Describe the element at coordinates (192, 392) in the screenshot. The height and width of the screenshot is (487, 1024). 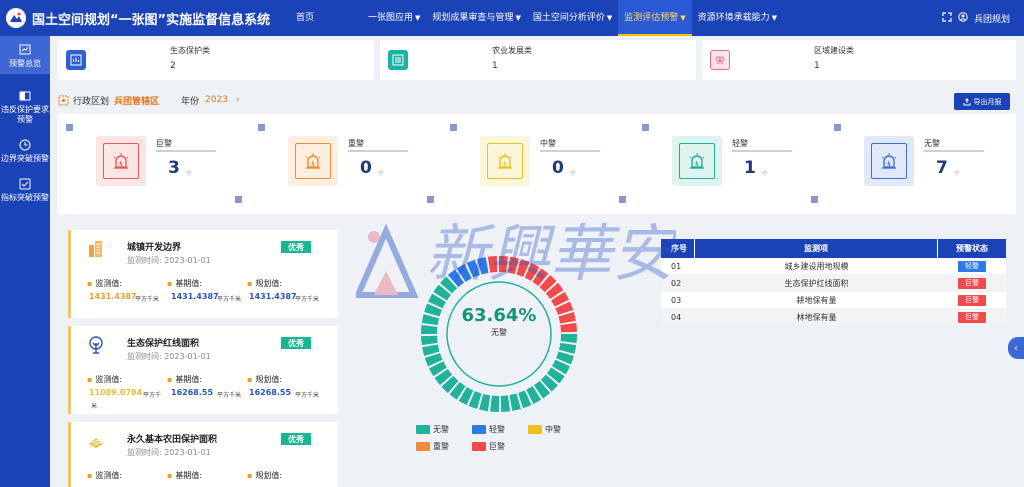
I see `base-value: 16268.55` at that location.